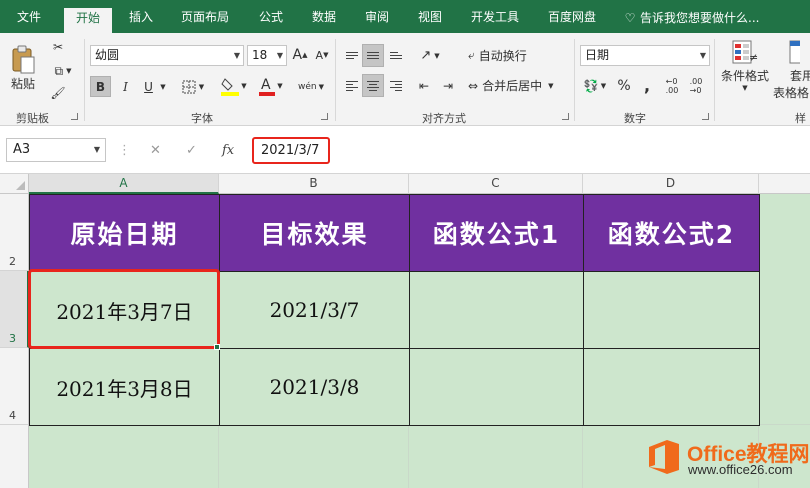 The width and height of the screenshot is (810, 488). I want to click on align-left-button, so click(352, 85).